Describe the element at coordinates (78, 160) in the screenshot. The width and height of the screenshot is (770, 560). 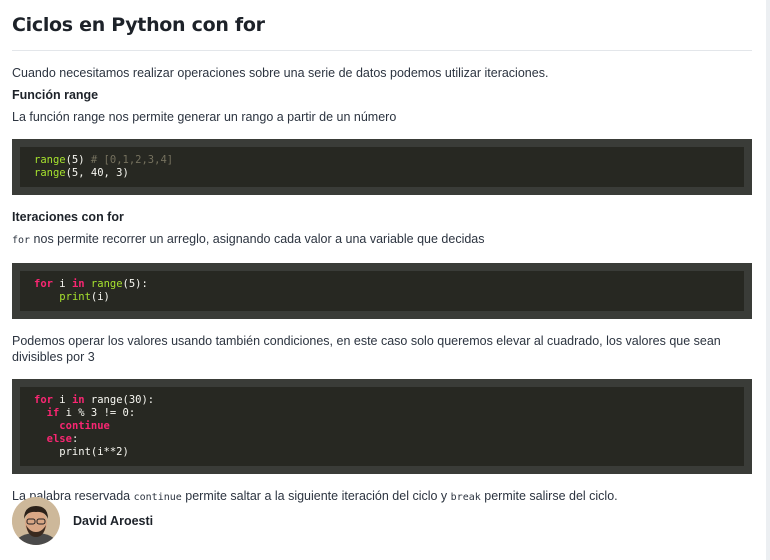
I see `code-token: (5)` at that location.